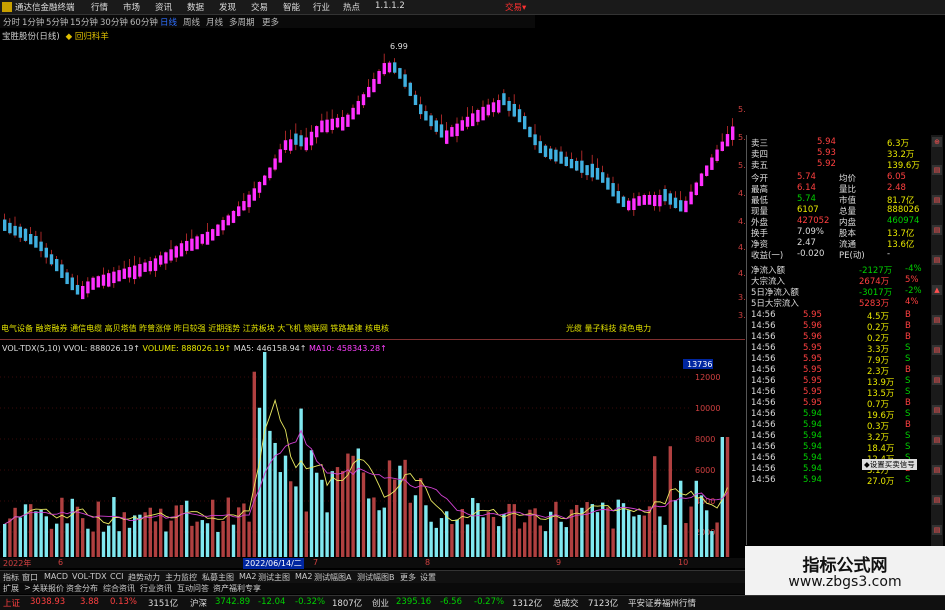  I want to click on menu-trade: 交易, so click(259, 7).